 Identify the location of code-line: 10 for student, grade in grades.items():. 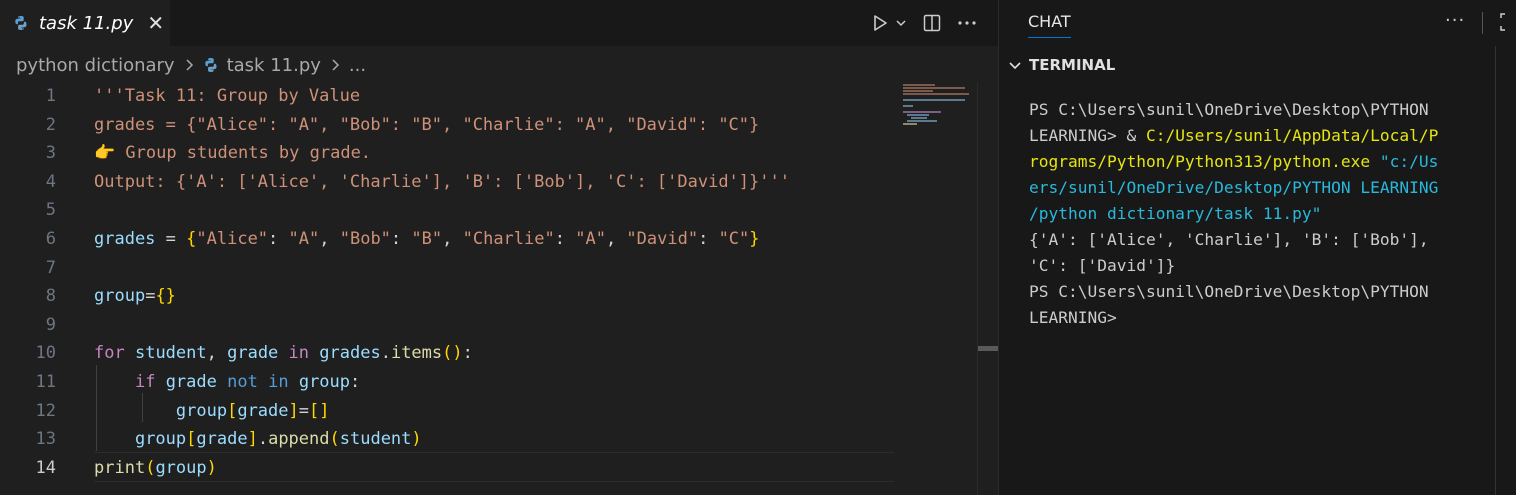
(447, 353).